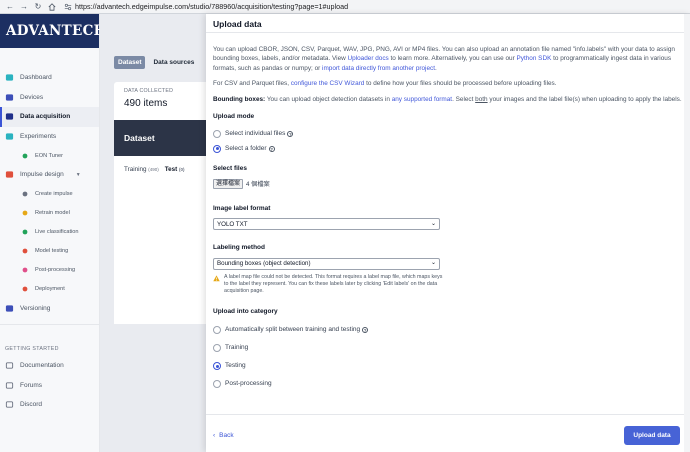  I want to click on sidebar-item-label: Deployment, so click(50, 289).